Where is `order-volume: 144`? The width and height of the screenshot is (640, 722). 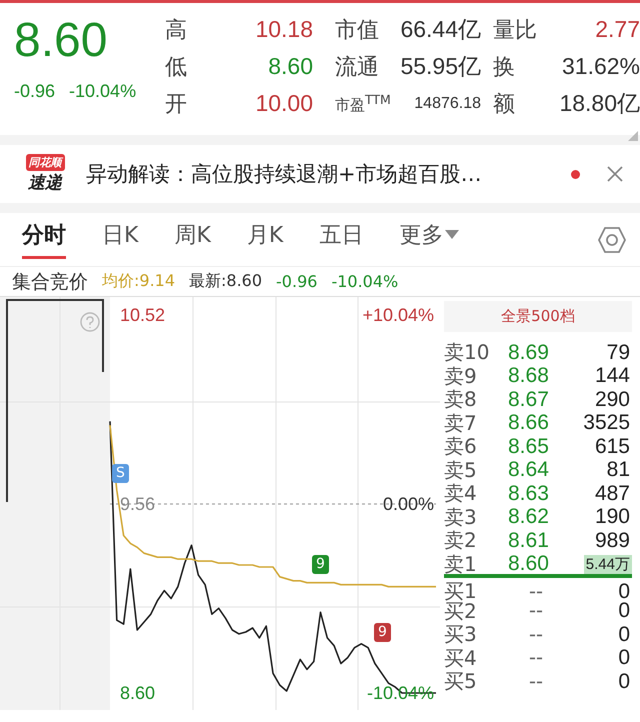 order-volume: 144 is located at coordinates (612, 376).